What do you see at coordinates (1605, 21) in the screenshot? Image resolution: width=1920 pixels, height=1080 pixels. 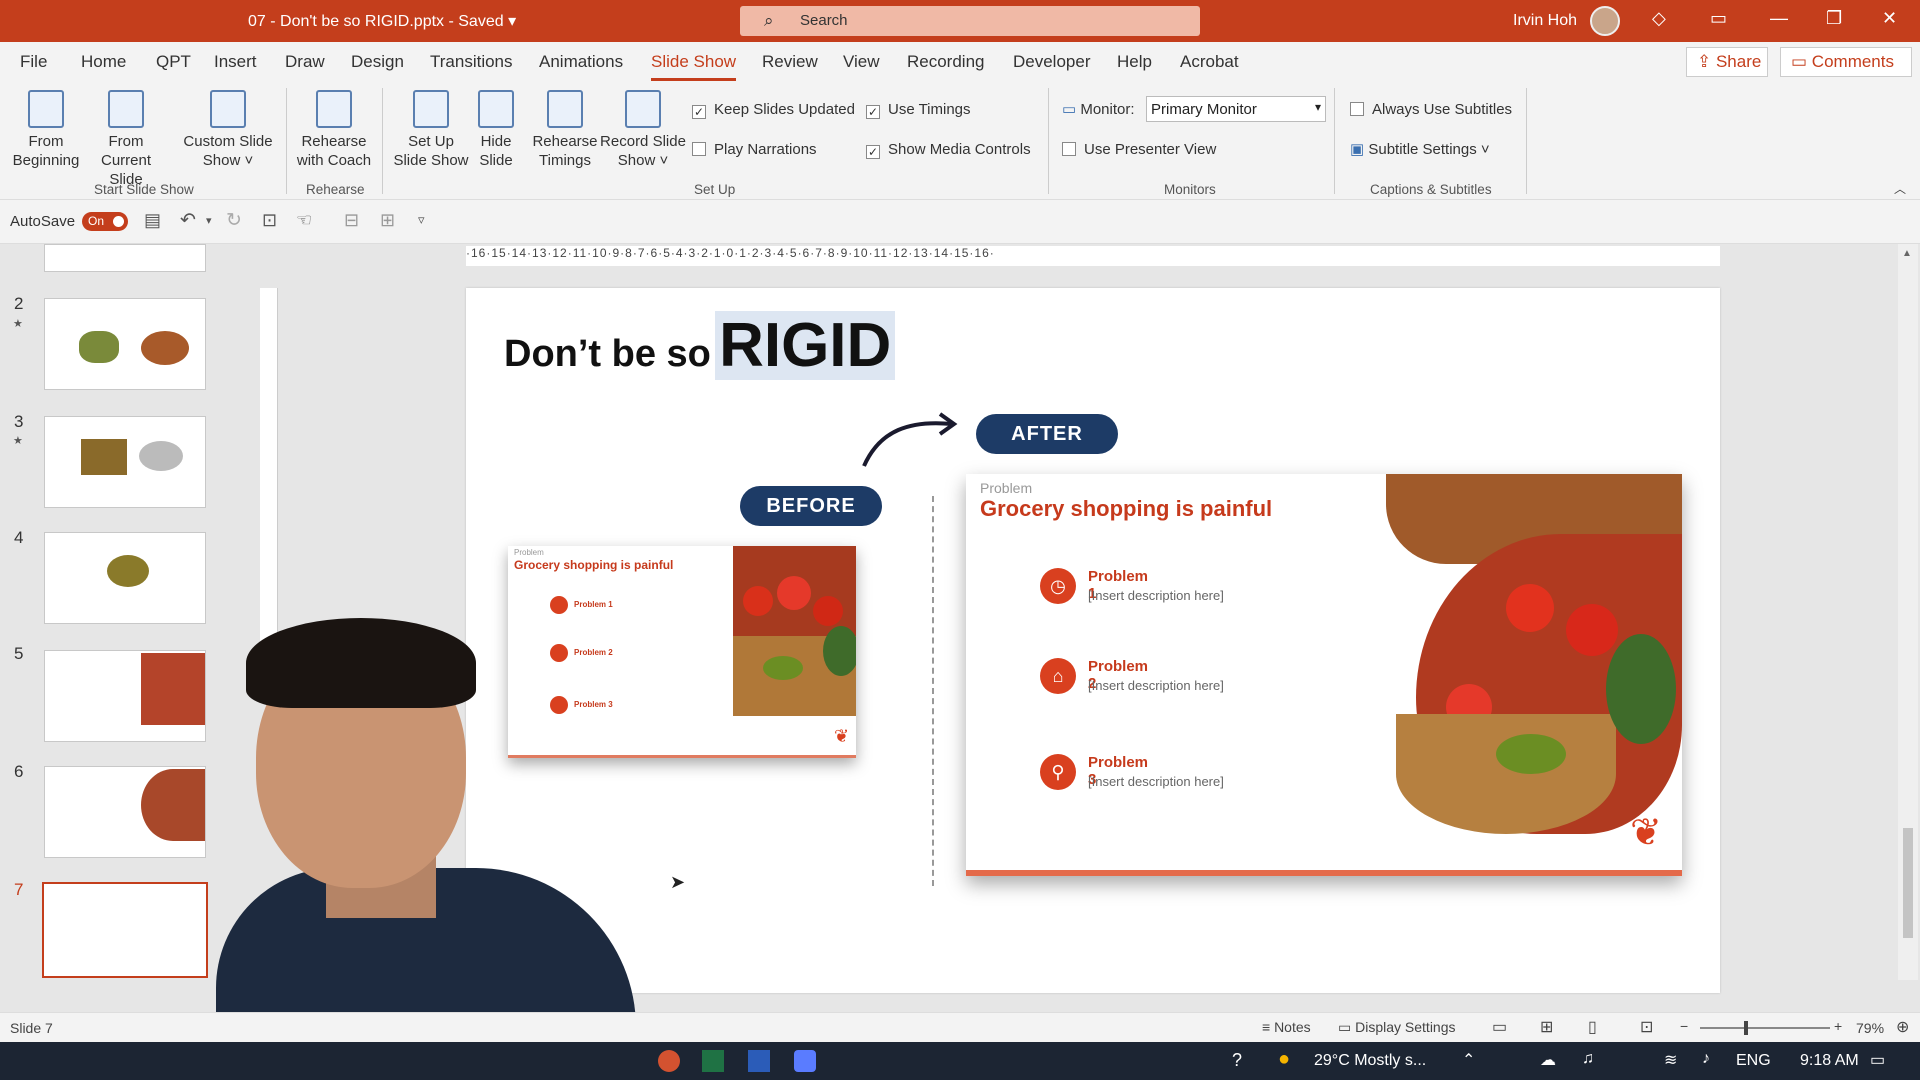 I see `avatar` at bounding box center [1605, 21].